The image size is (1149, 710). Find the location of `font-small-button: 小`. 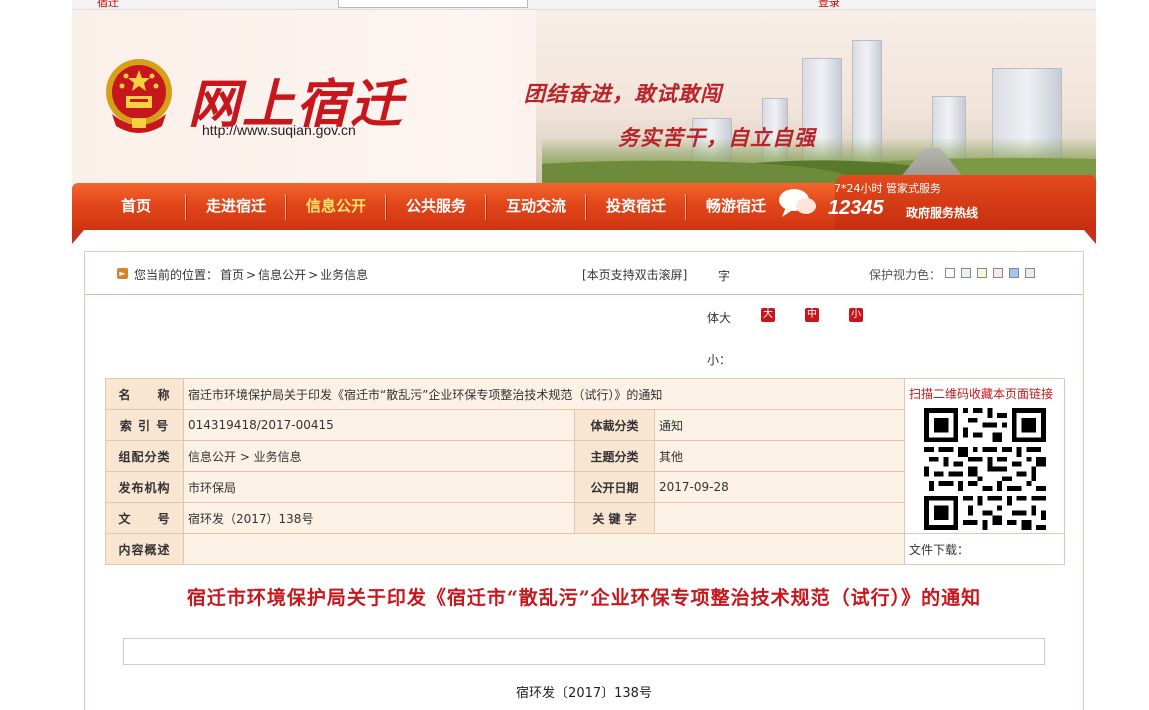

font-small-button: 小 is located at coordinates (856, 315).